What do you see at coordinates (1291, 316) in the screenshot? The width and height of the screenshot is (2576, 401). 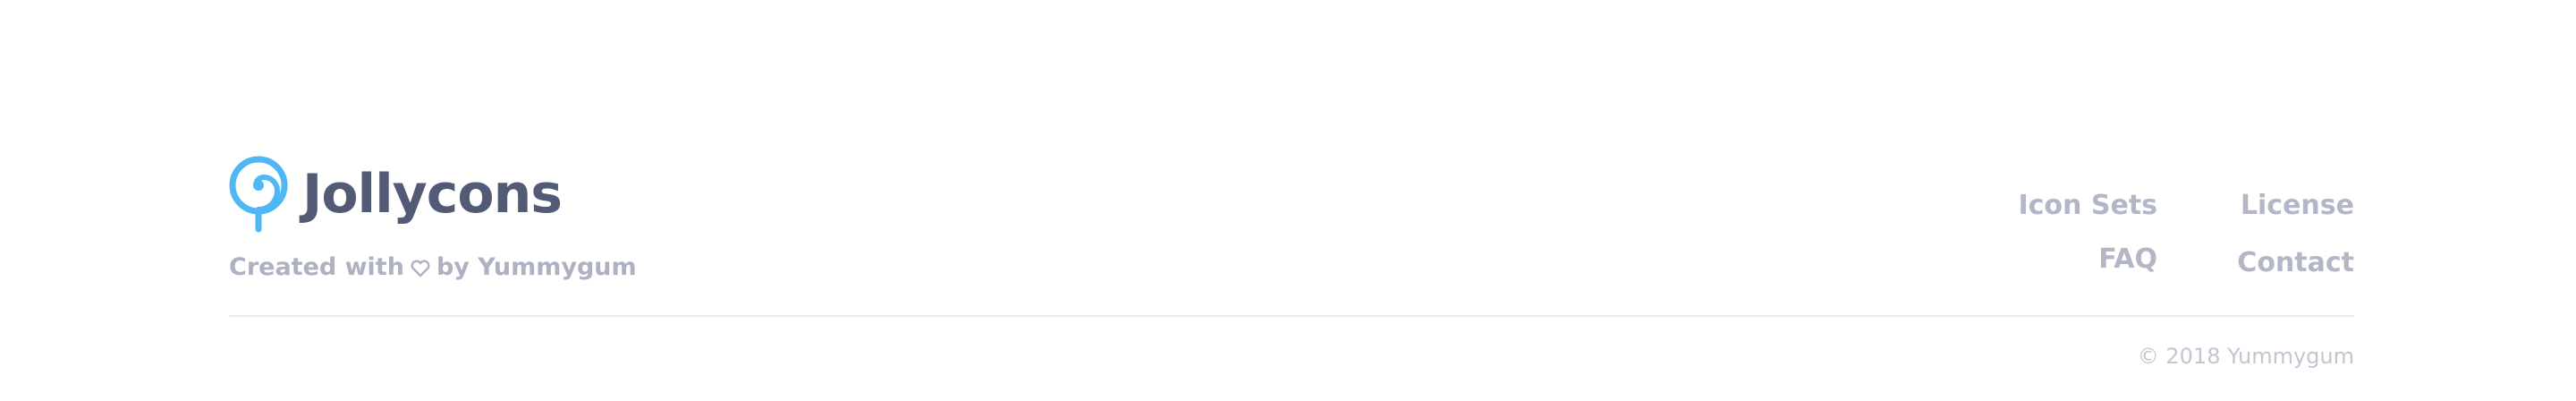 I see `footer-divider` at bounding box center [1291, 316].